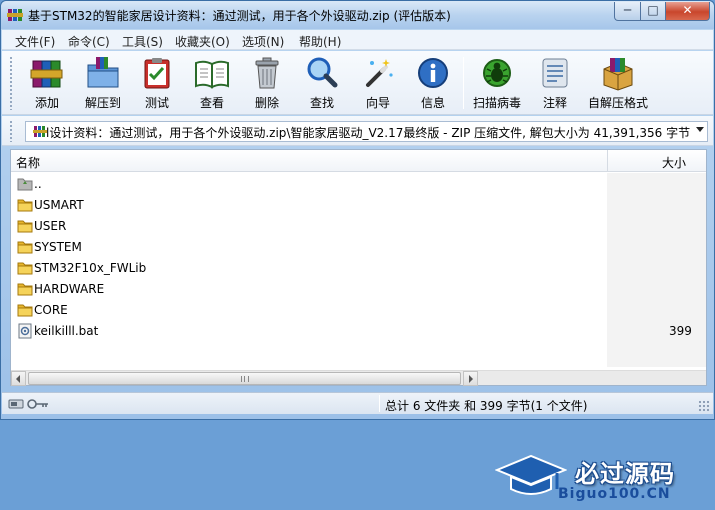 The height and width of the screenshot is (510, 715). What do you see at coordinates (320, 41) in the screenshot?
I see `menu-help: 帮助(H)` at bounding box center [320, 41].